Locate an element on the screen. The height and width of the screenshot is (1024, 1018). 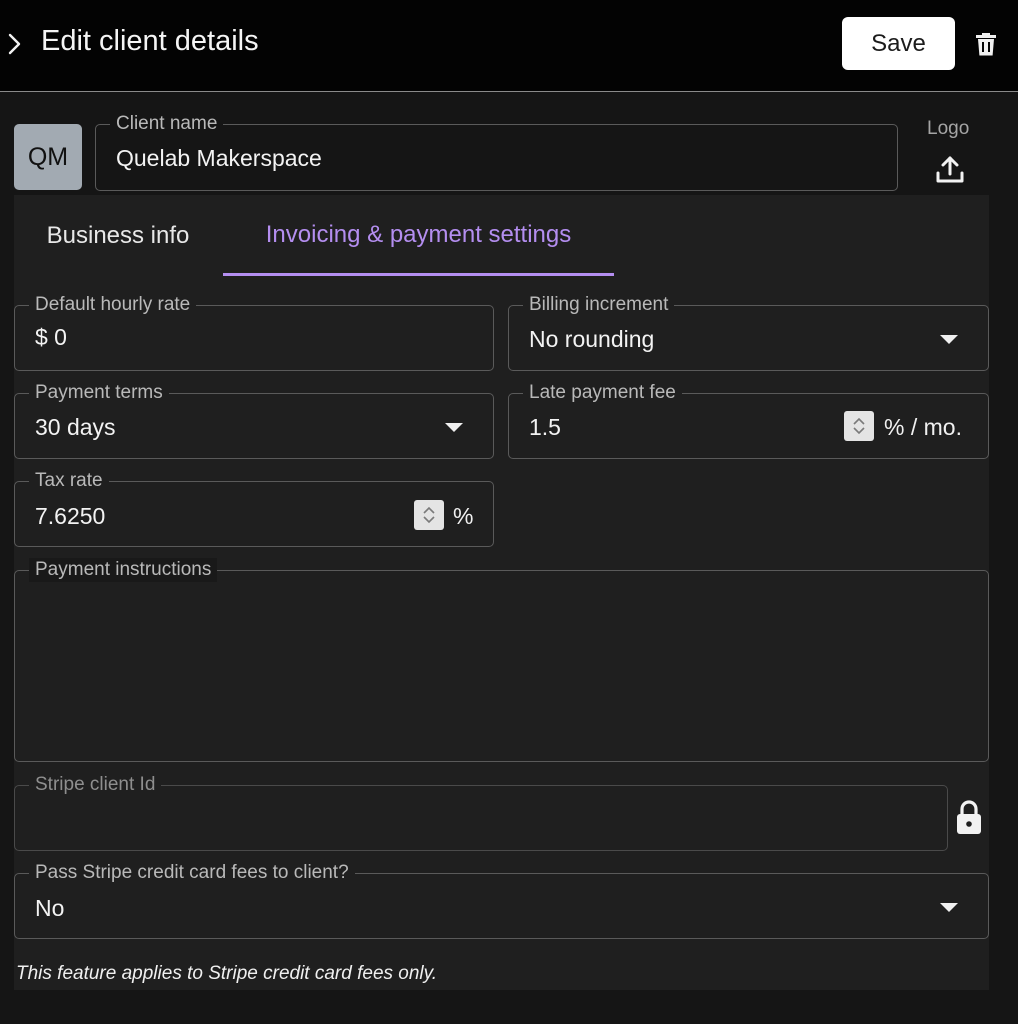
late-payment-fee-field: Late payment fee 1.5 % / mo. is located at coordinates (748, 420).